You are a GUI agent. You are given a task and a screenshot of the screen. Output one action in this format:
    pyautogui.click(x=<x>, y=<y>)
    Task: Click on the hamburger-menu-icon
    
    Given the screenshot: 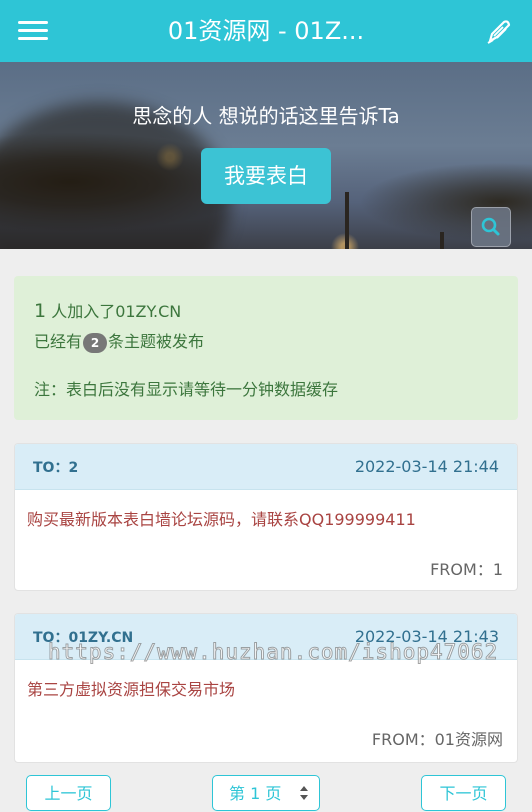 What is the action you would take?
    pyautogui.click(x=33, y=31)
    